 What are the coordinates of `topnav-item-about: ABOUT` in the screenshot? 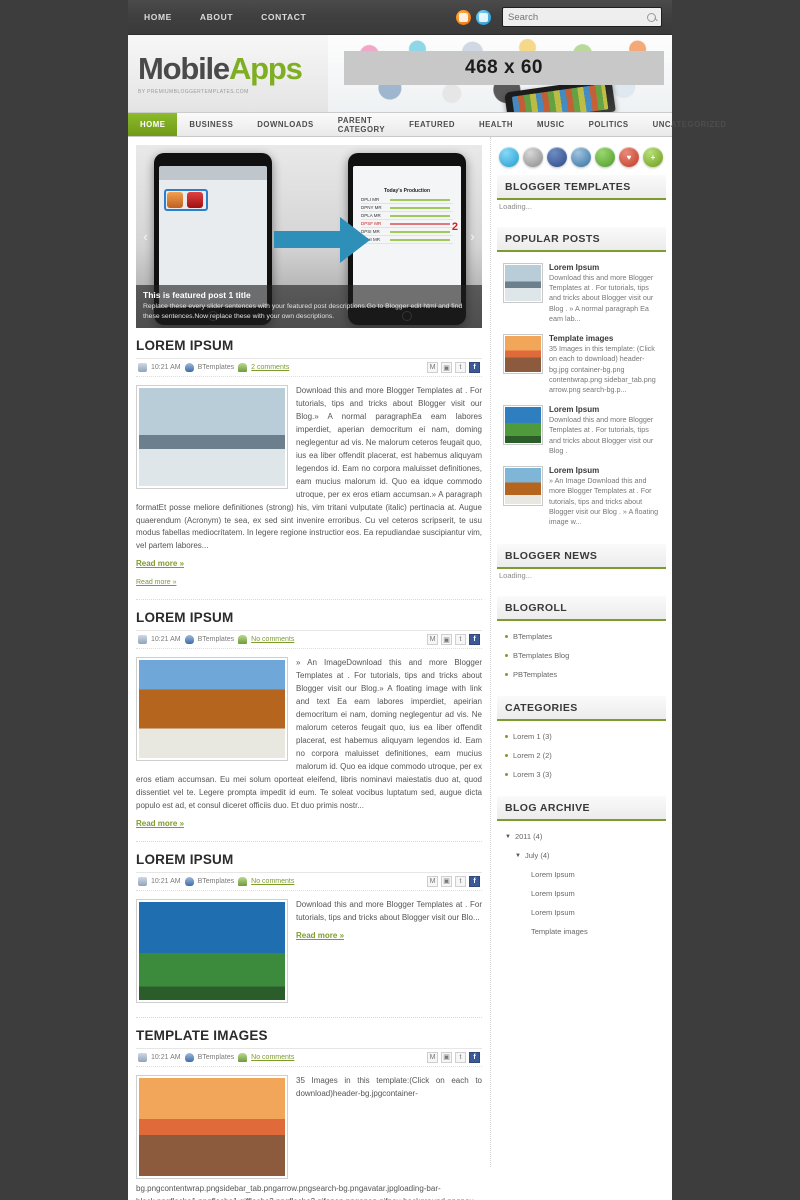 It's located at (216, 17).